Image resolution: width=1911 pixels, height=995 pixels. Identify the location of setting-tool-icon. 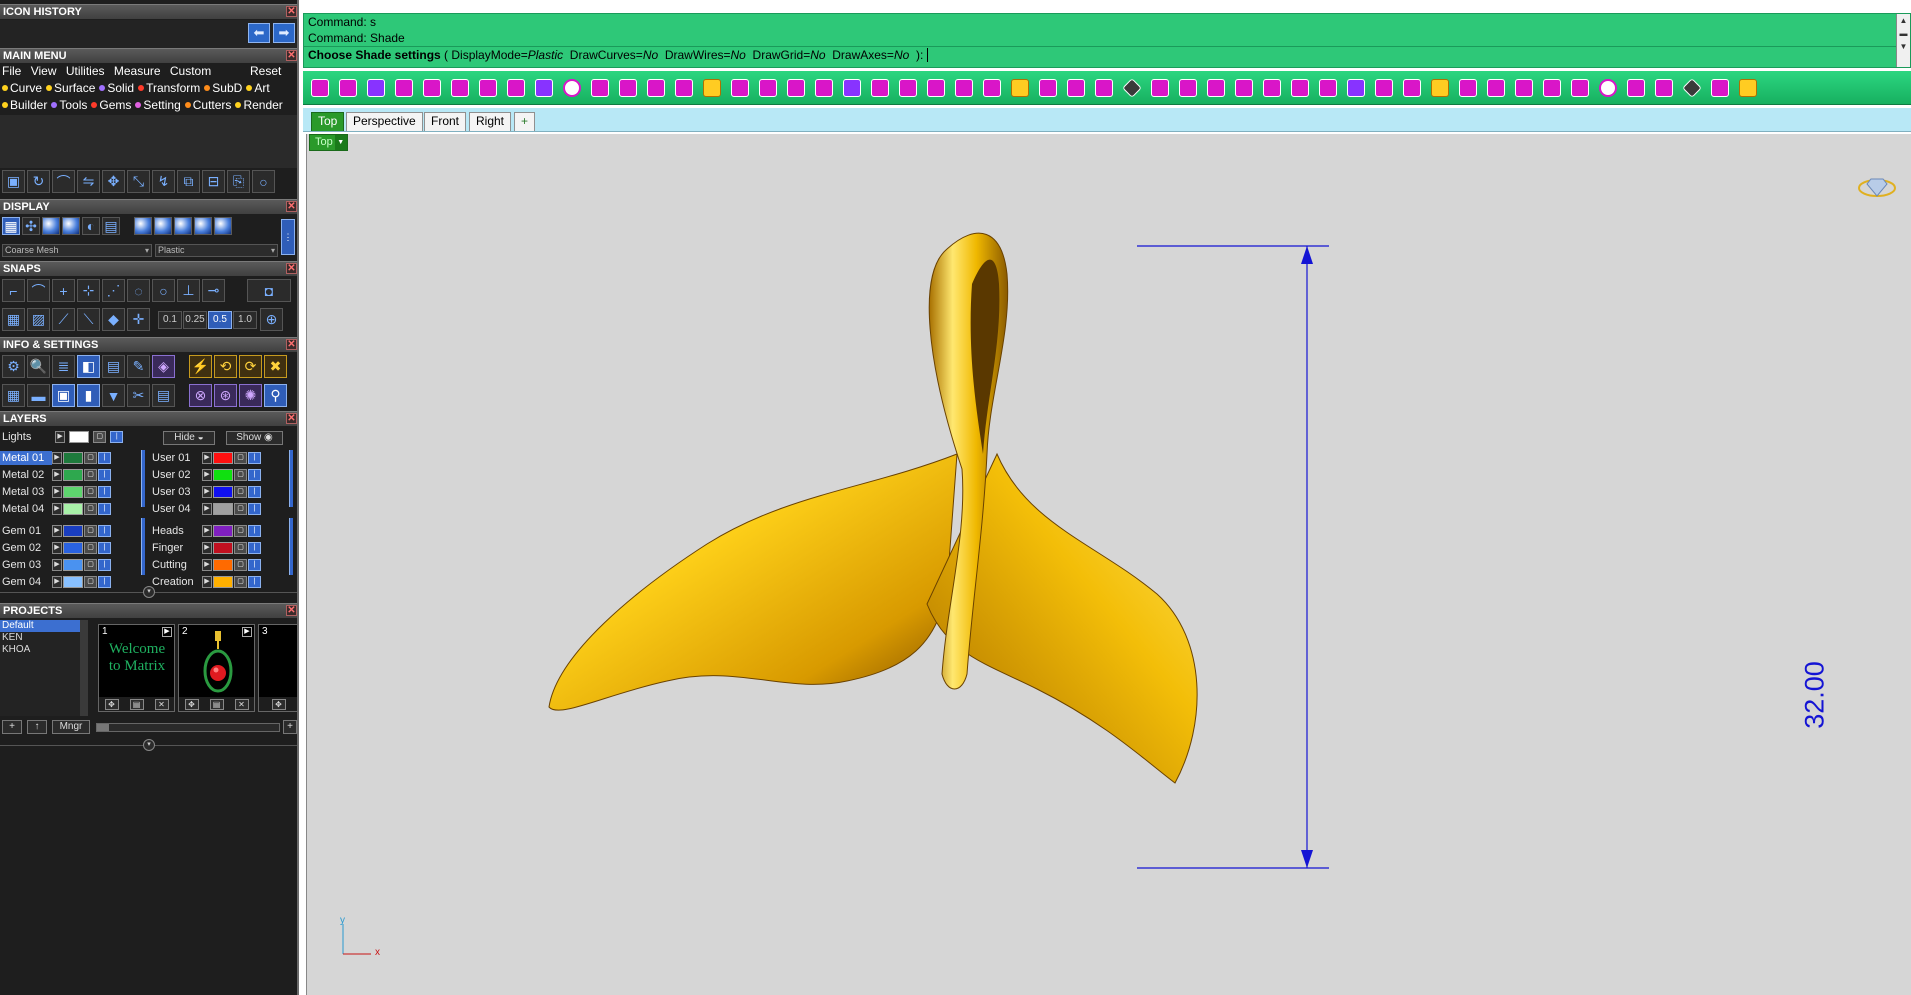
(1355, 87).